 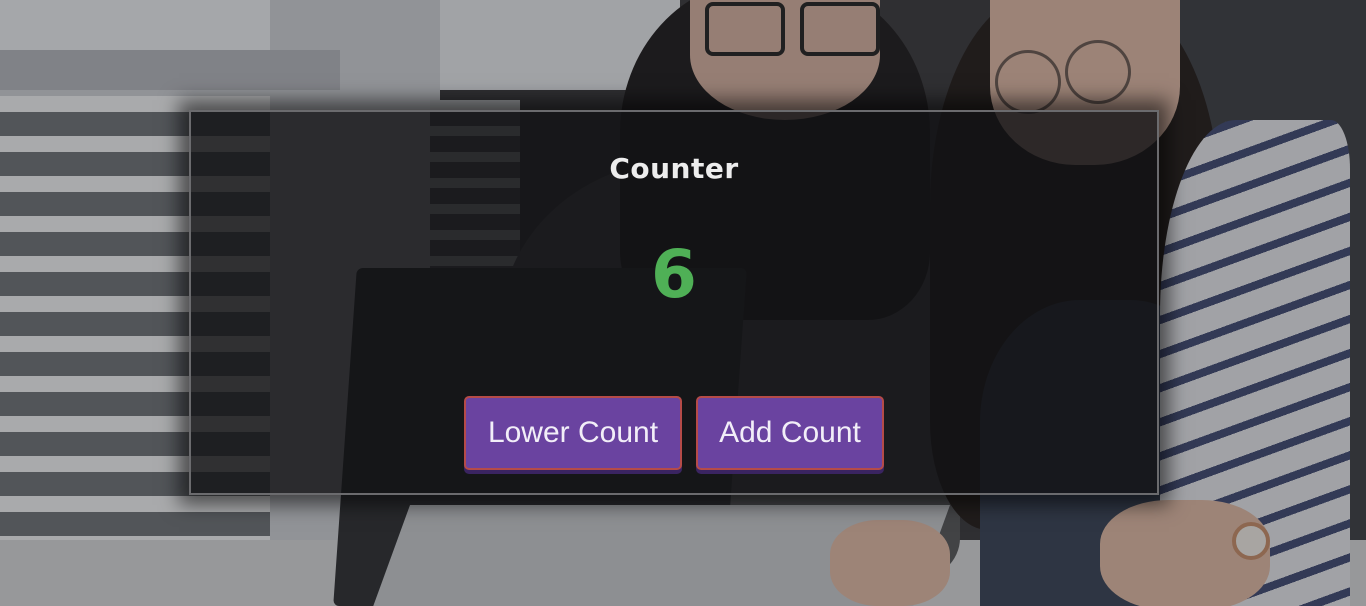 What do you see at coordinates (790, 433) in the screenshot?
I see `add-count-button: Add Count` at bounding box center [790, 433].